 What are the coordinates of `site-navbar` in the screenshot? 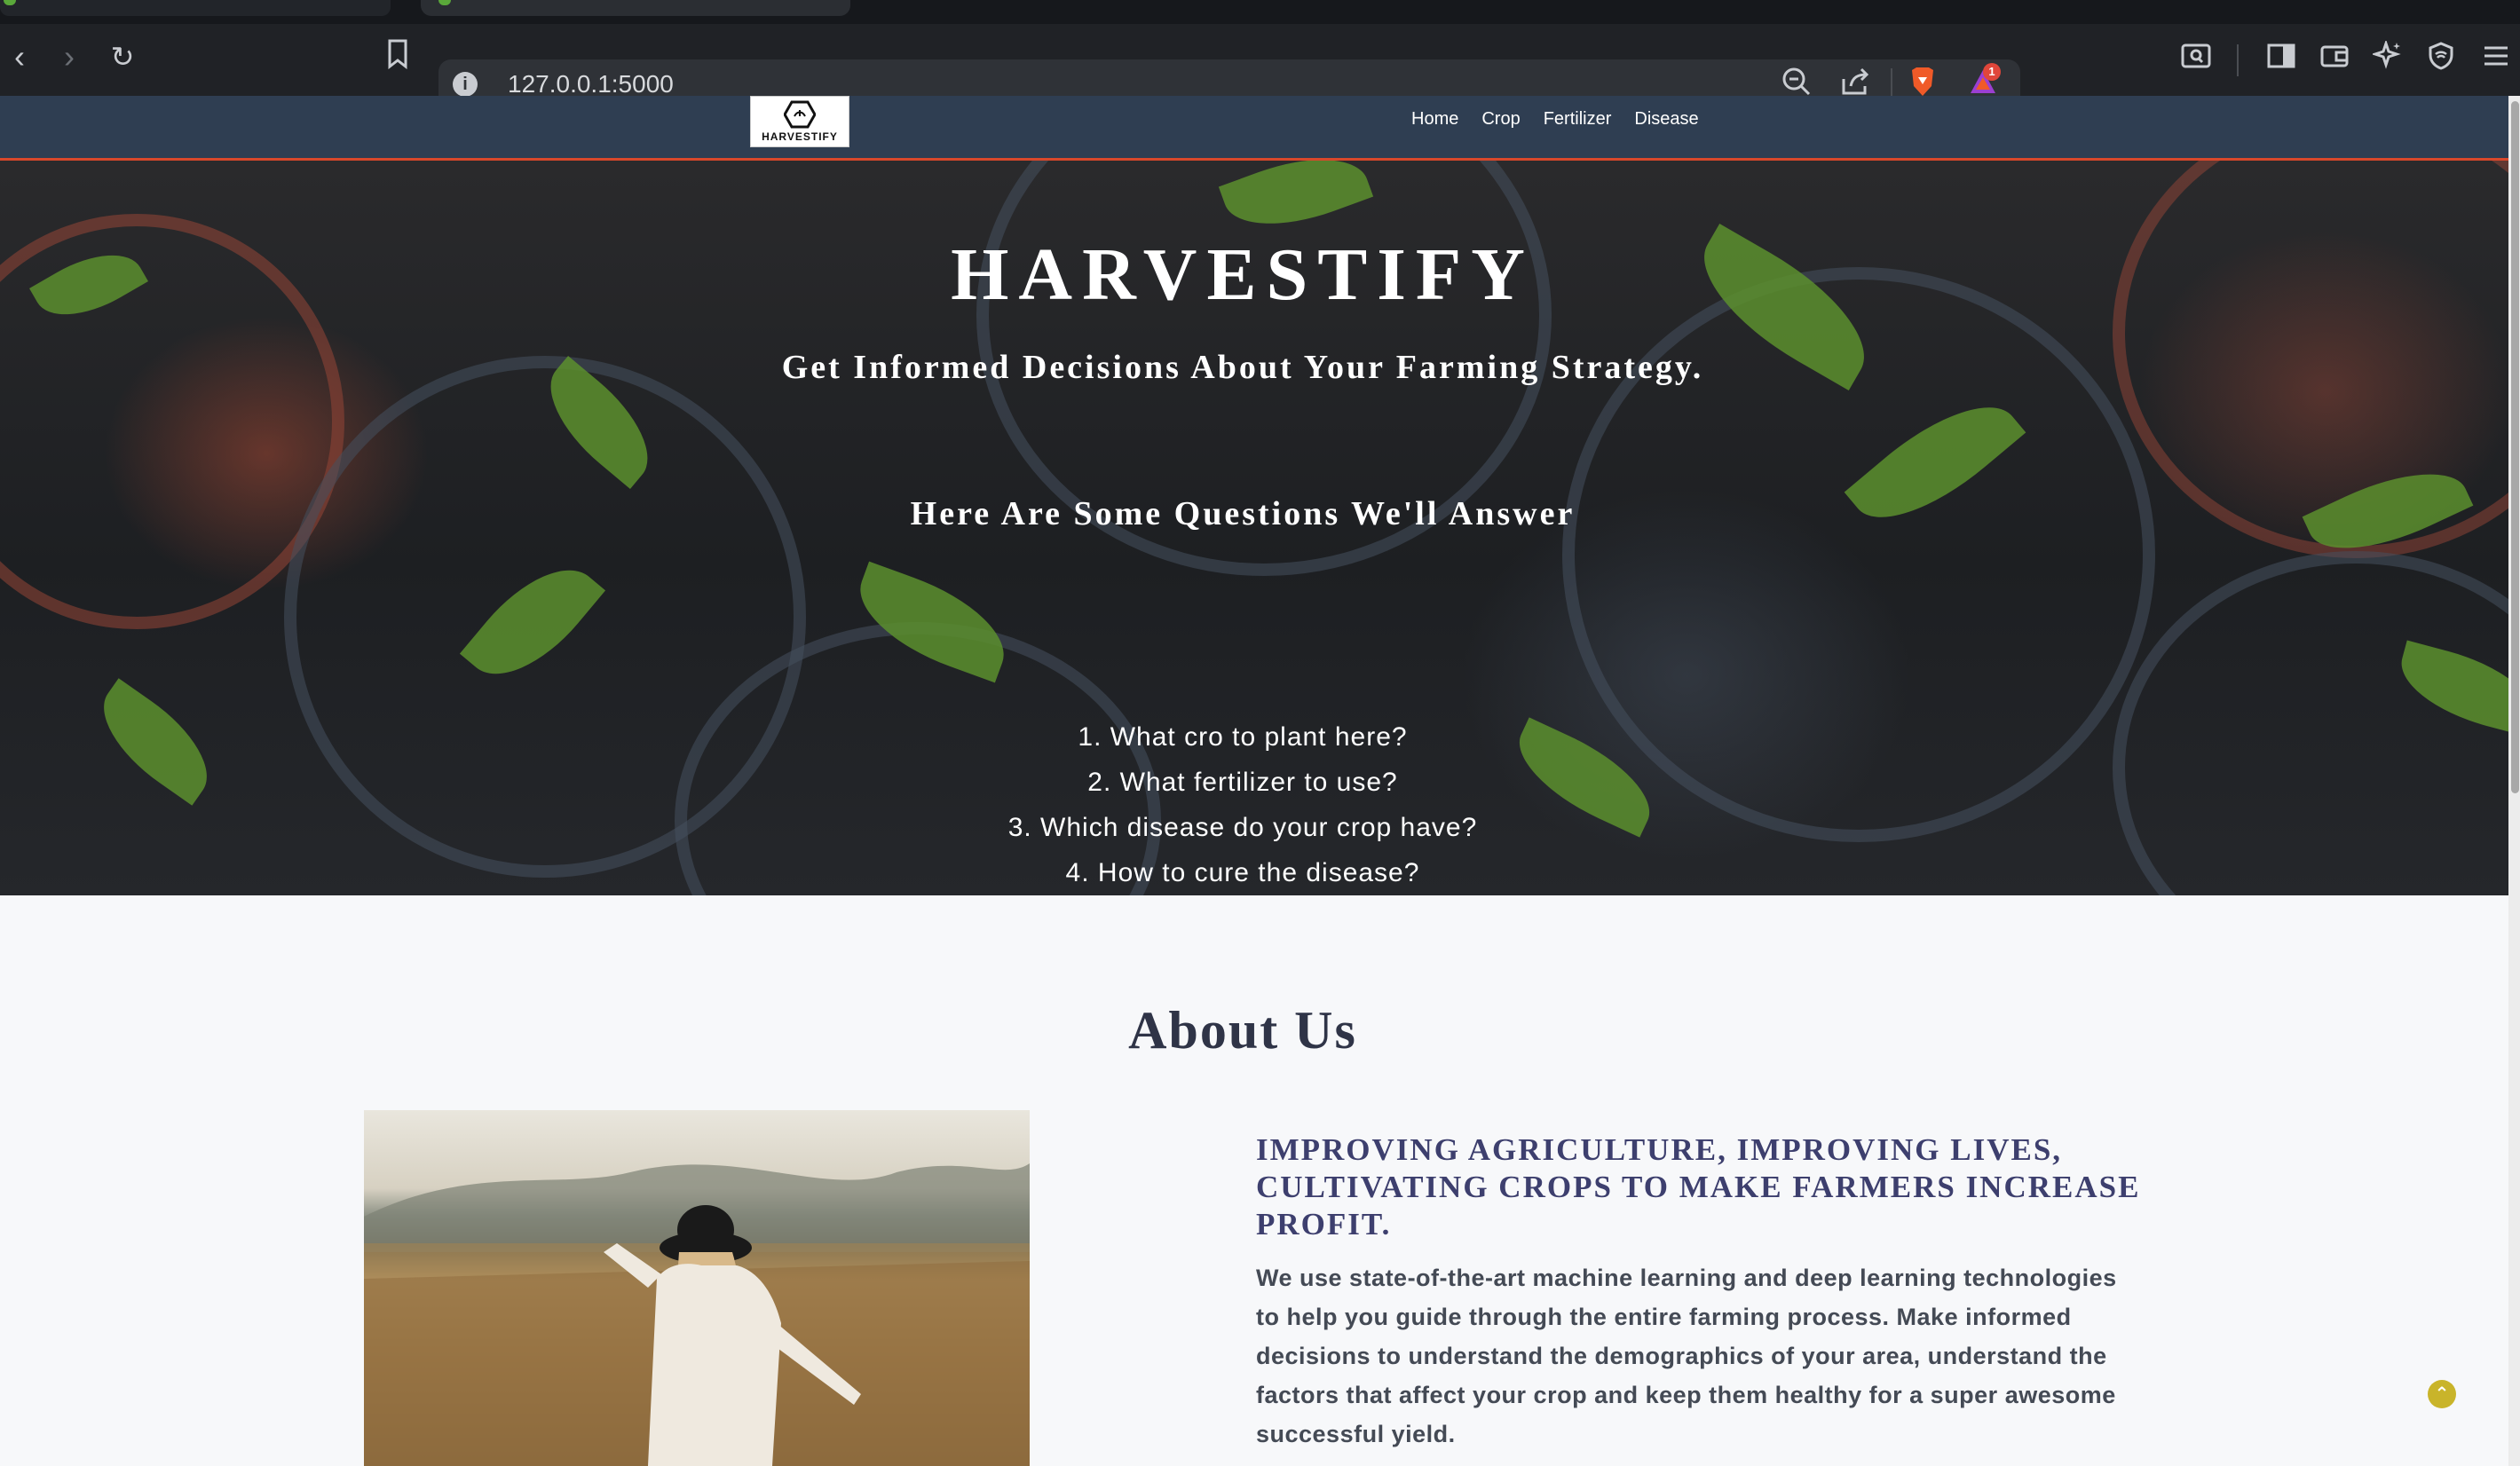 It's located at (1254, 129).